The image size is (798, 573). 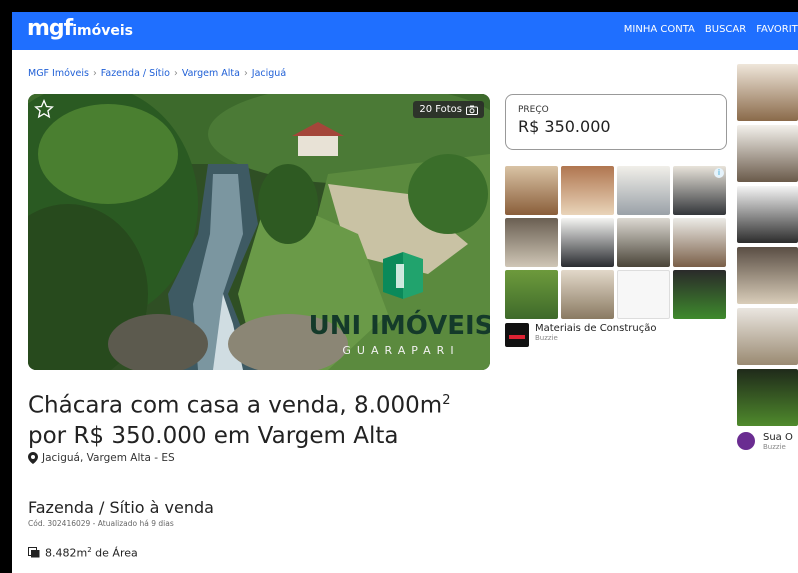 I want to click on photo-count-label: 20 Fotos, so click(x=440, y=109).